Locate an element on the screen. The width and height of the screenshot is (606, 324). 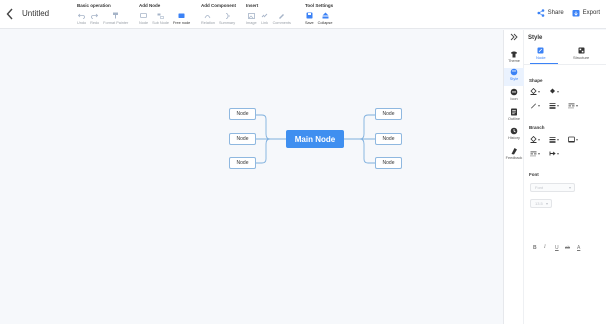
section-branch-title: Branch is located at coordinates (537, 127).